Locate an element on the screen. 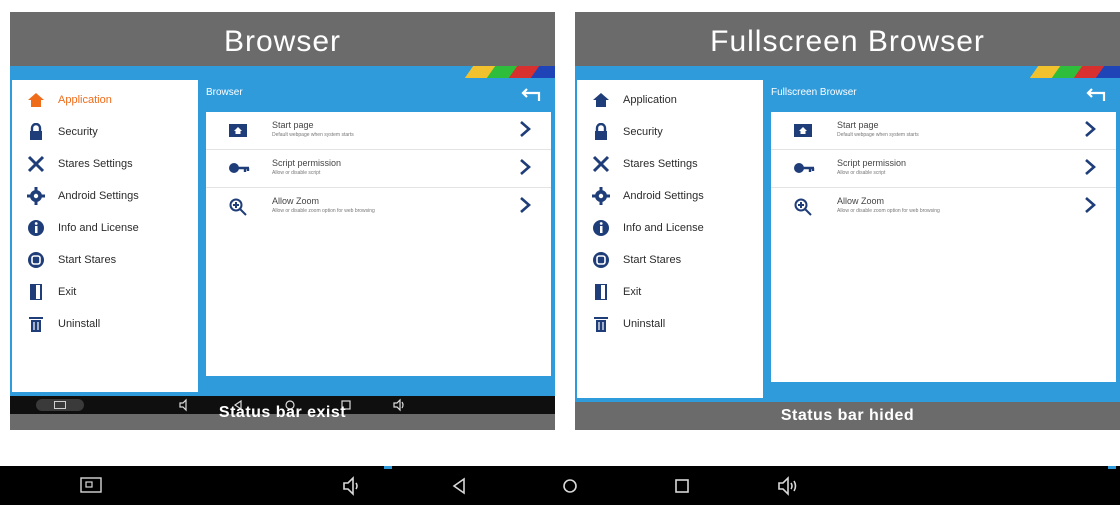 Image resolution: width=1120 pixels, height=505 pixels. lock-icon is located at coordinates (601, 132).